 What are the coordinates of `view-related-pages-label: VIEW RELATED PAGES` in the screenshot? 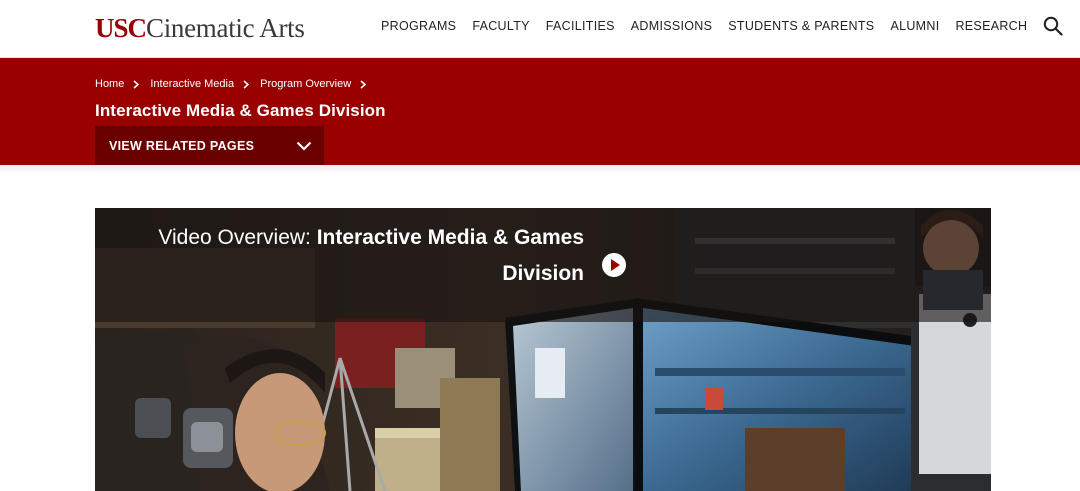 It's located at (182, 145).